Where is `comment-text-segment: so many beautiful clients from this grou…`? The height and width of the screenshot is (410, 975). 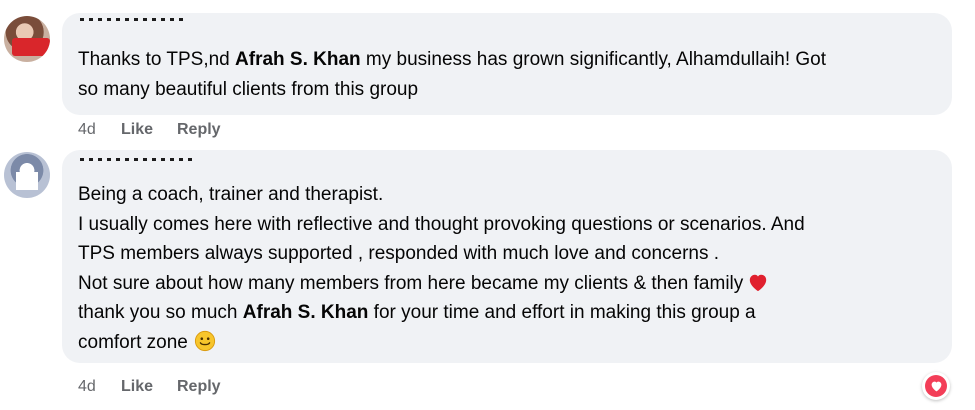
comment-text-segment: so many beautiful clients from this grou… is located at coordinates (248, 89).